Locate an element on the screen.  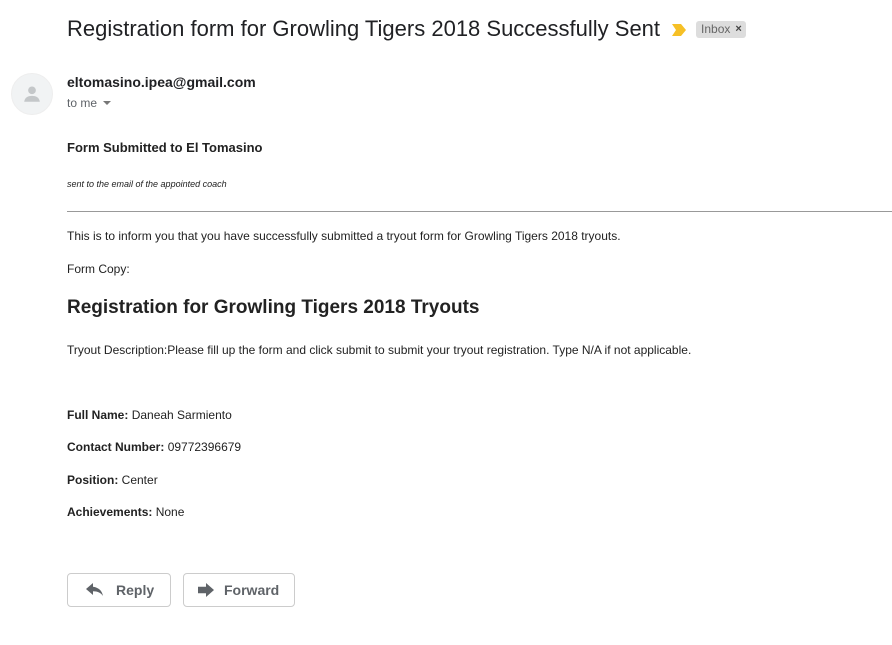
field-value: Center is located at coordinates (139, 480).